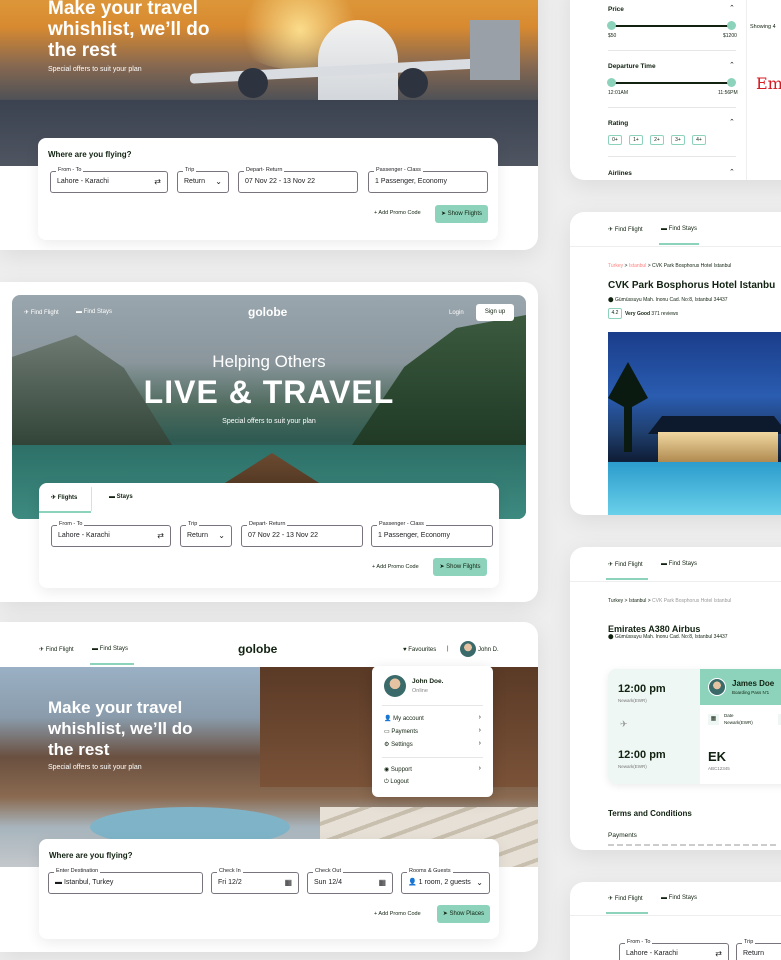 This screenshot has height=960, width=781. I want to click on results-divider, so click(746, 90).